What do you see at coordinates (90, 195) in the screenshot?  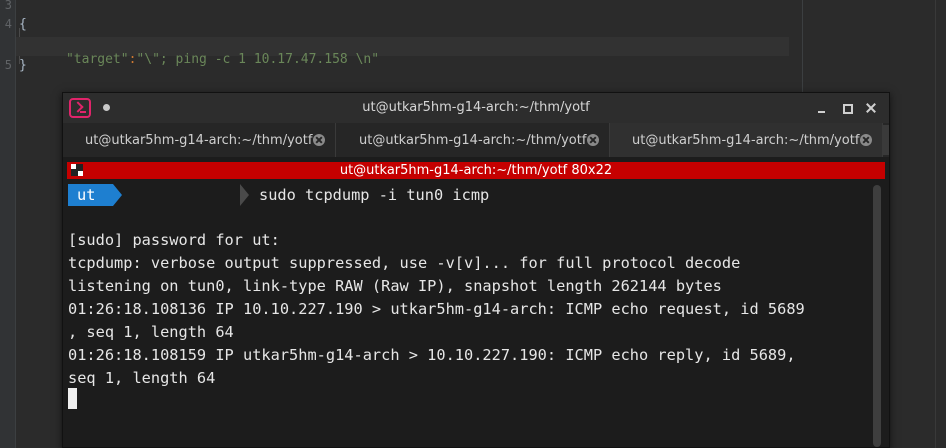 I see `prompt-user: ut` at bounding box center [90, 195].